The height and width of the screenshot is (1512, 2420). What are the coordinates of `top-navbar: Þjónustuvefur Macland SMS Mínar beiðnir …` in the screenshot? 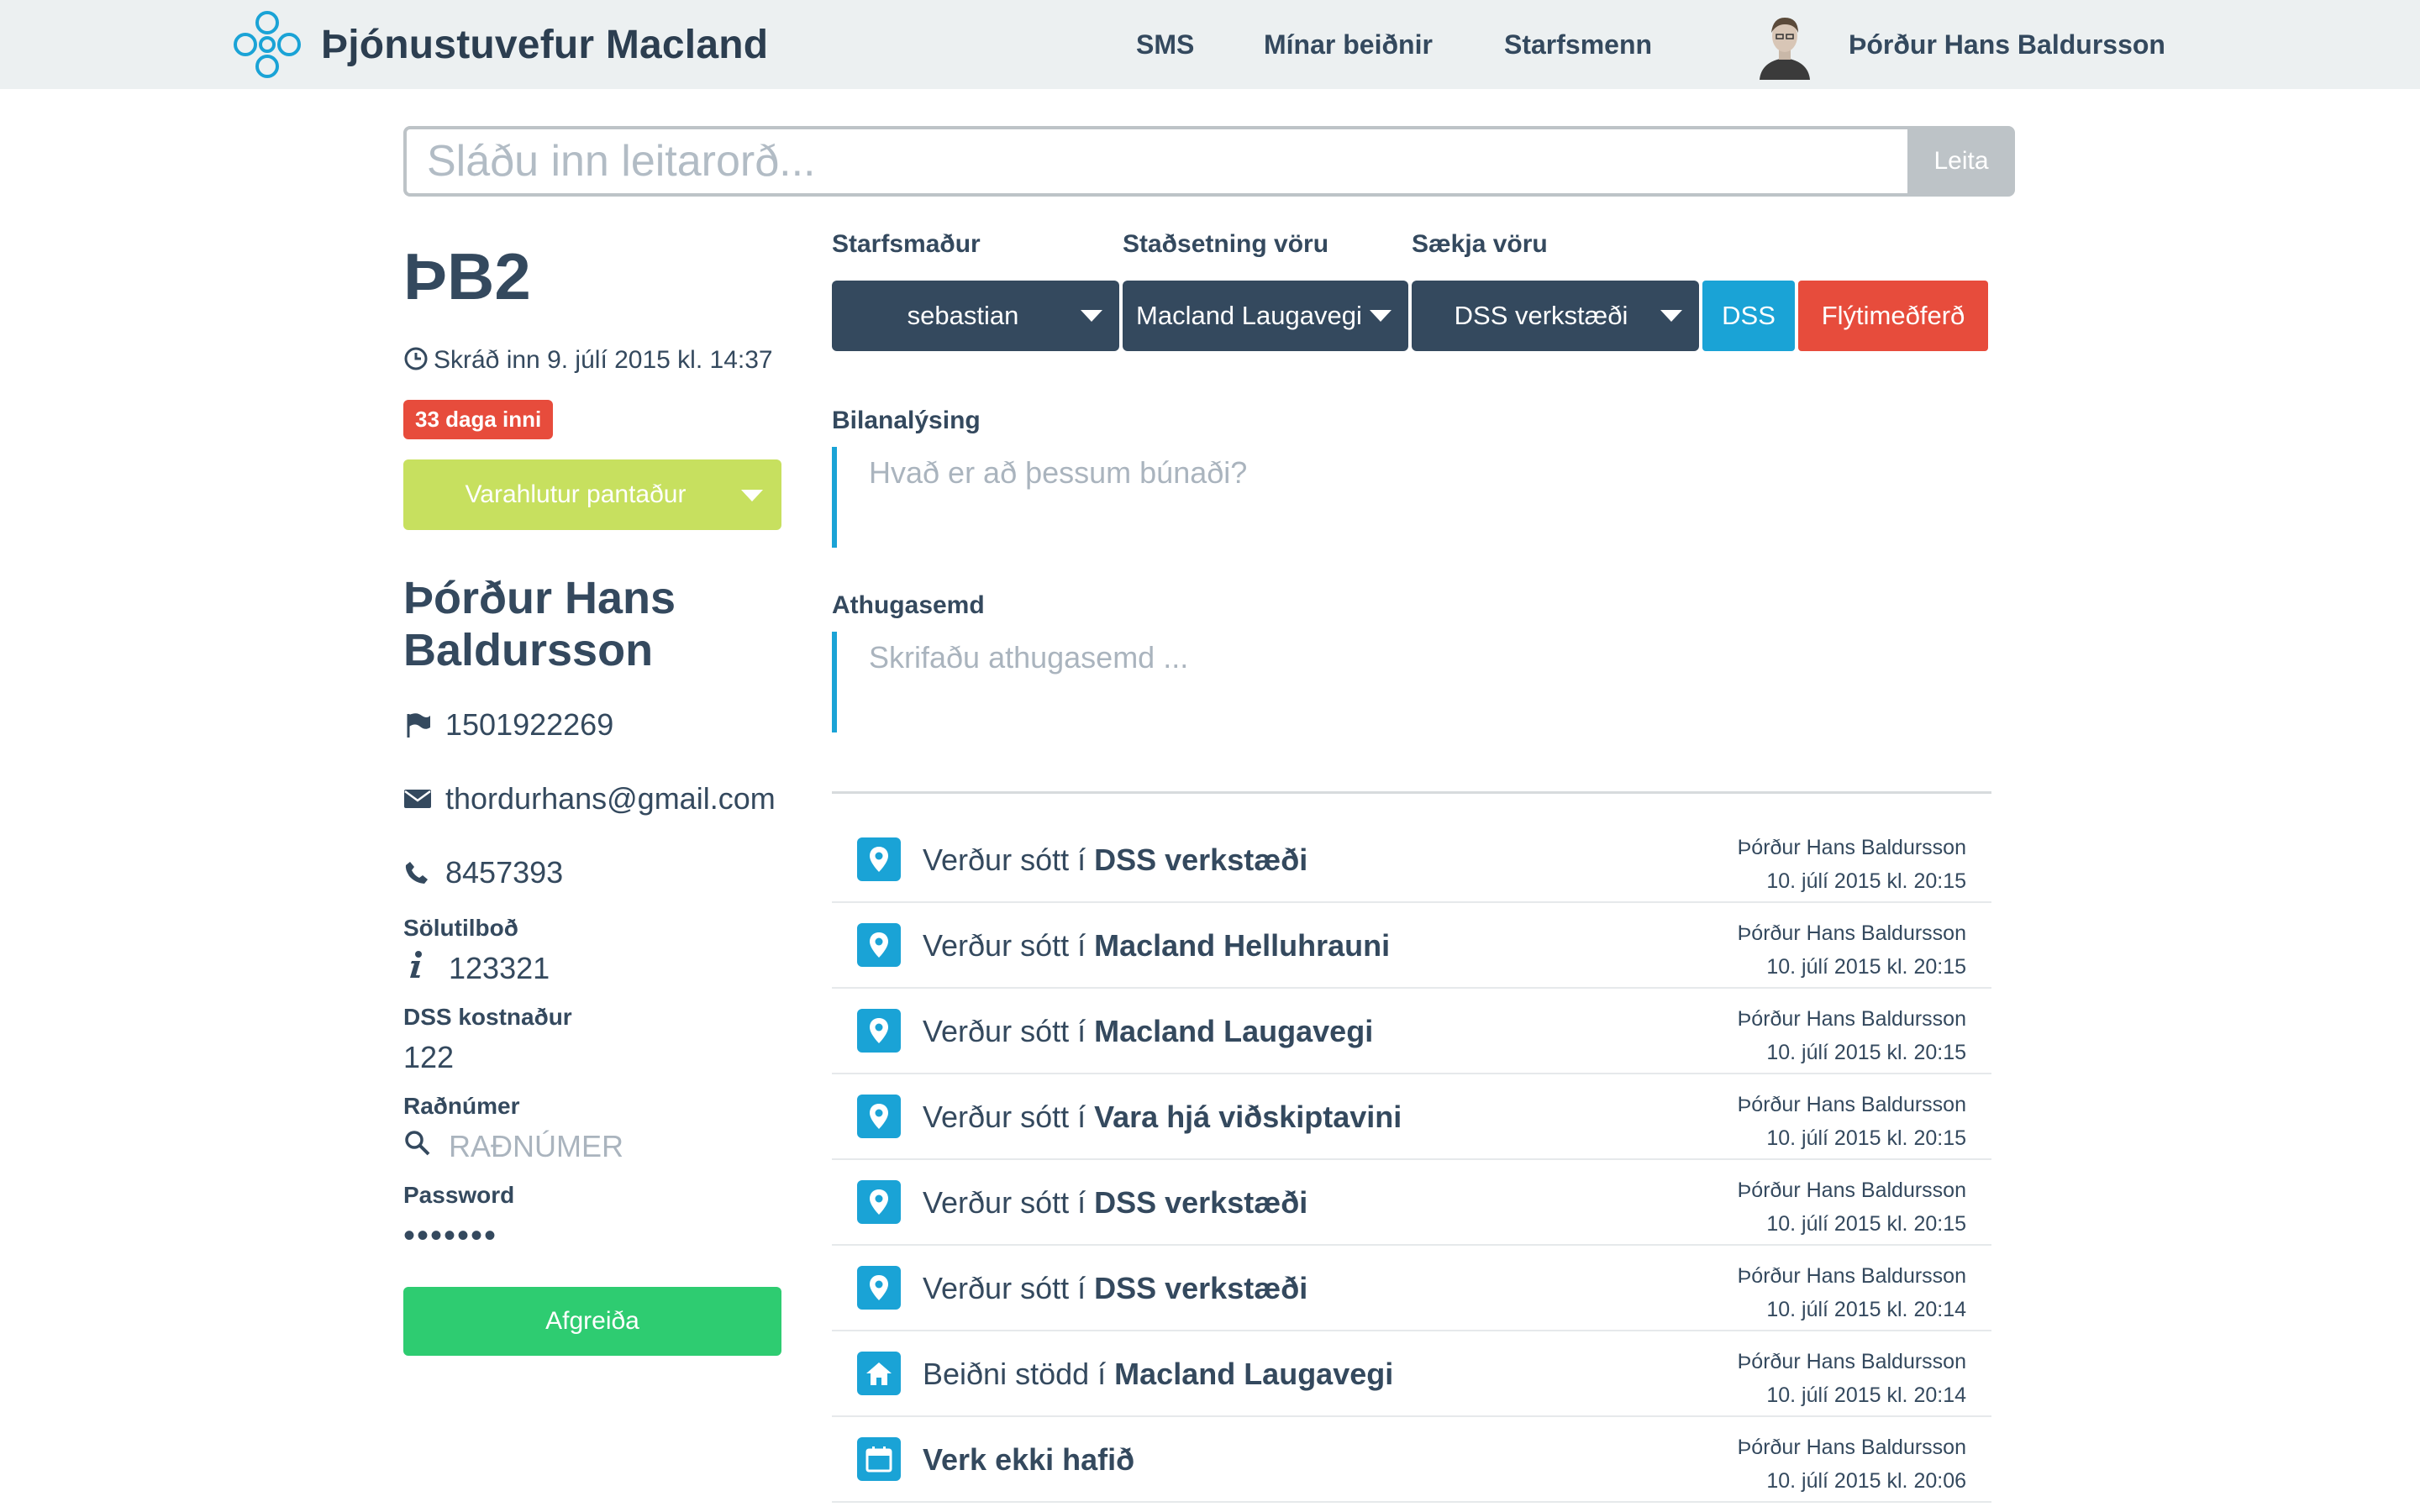 It's located at (1210, 44).